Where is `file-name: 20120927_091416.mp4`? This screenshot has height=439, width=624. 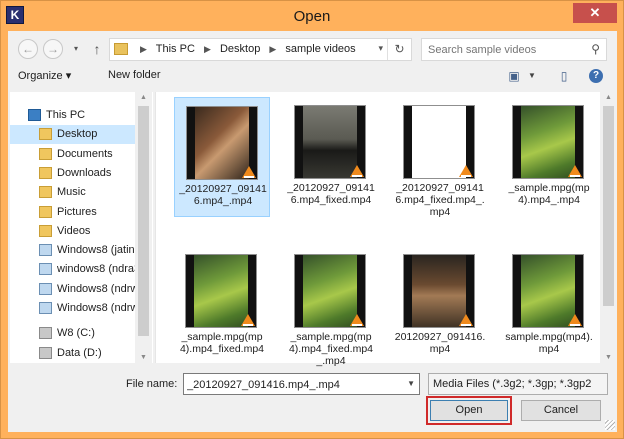 file-name: 20120927_091416.mp4 is located at coordinates (440, 343).